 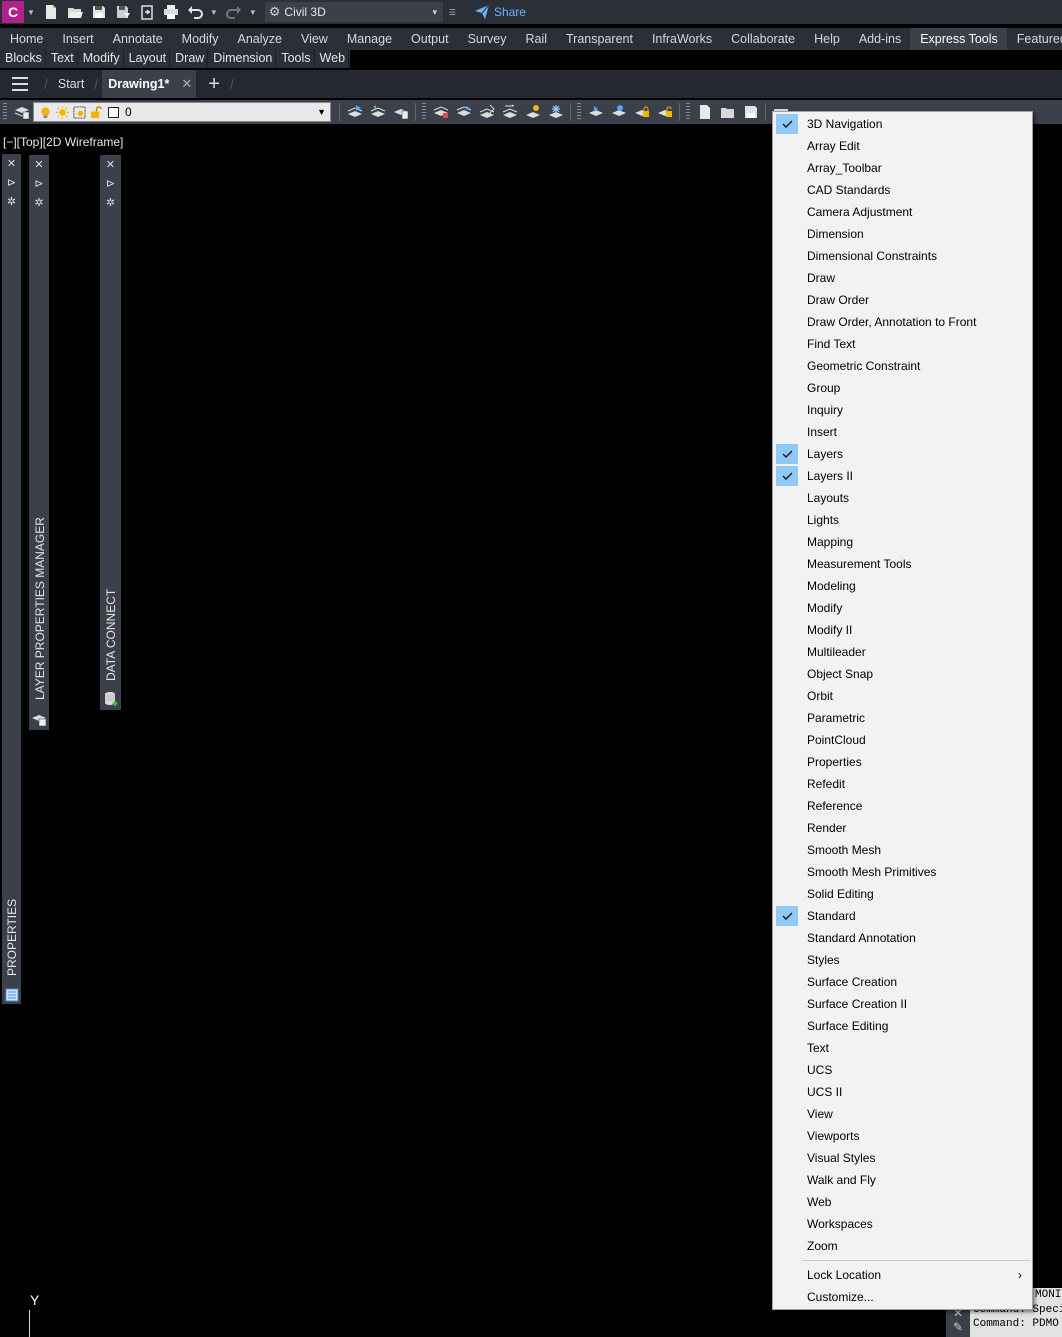 What do you see at coordinates (681, 39) in the screenshot?
I see `tab-infraworks: InfraWorks` at bounding box center [681, 39].